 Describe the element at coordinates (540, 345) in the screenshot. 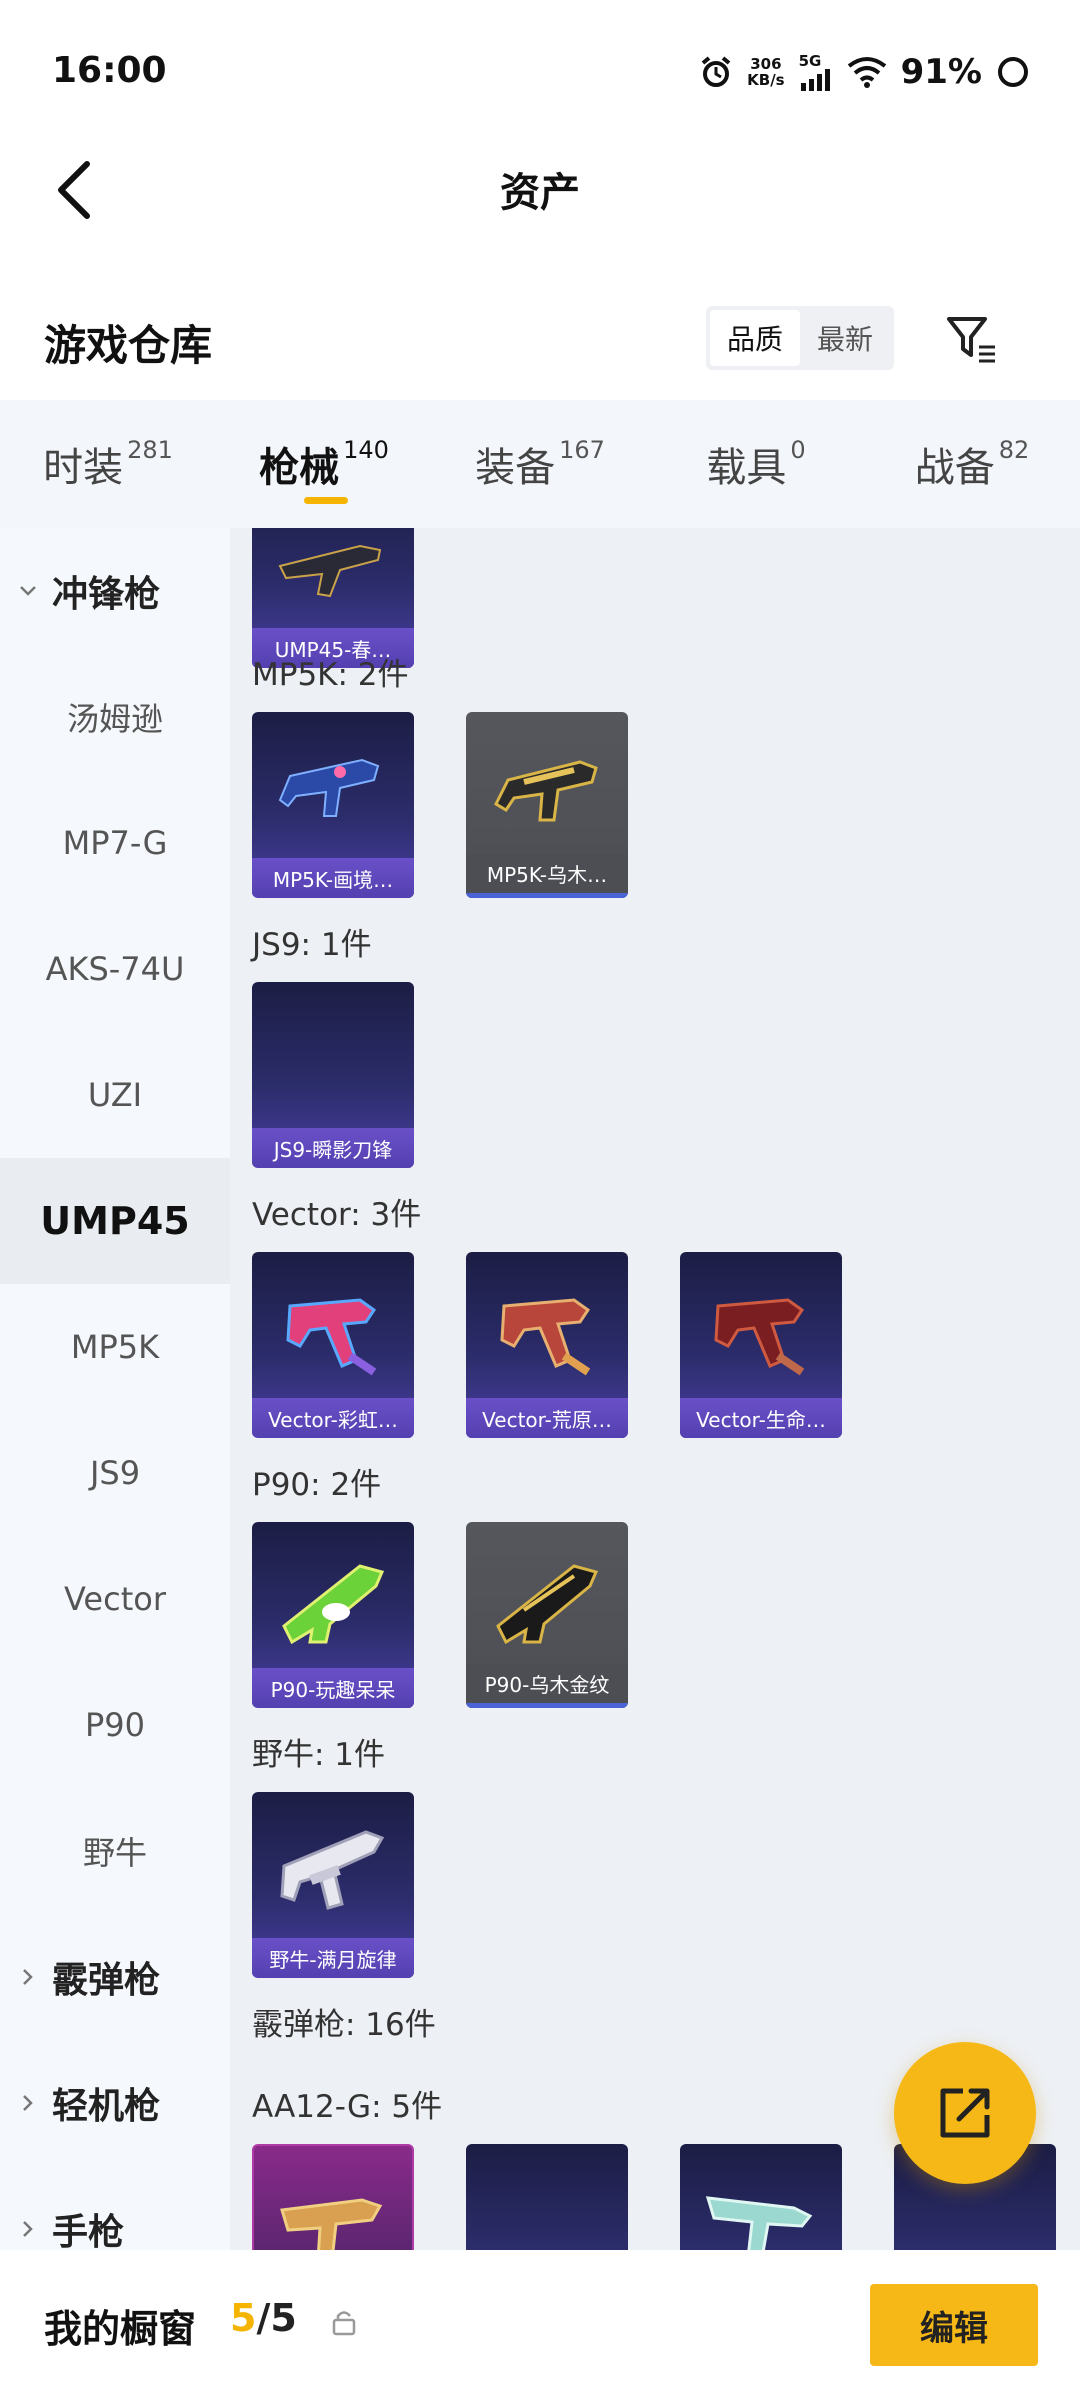

I see `warehouse-header: 游戏仓库 品质 最新` at that location.